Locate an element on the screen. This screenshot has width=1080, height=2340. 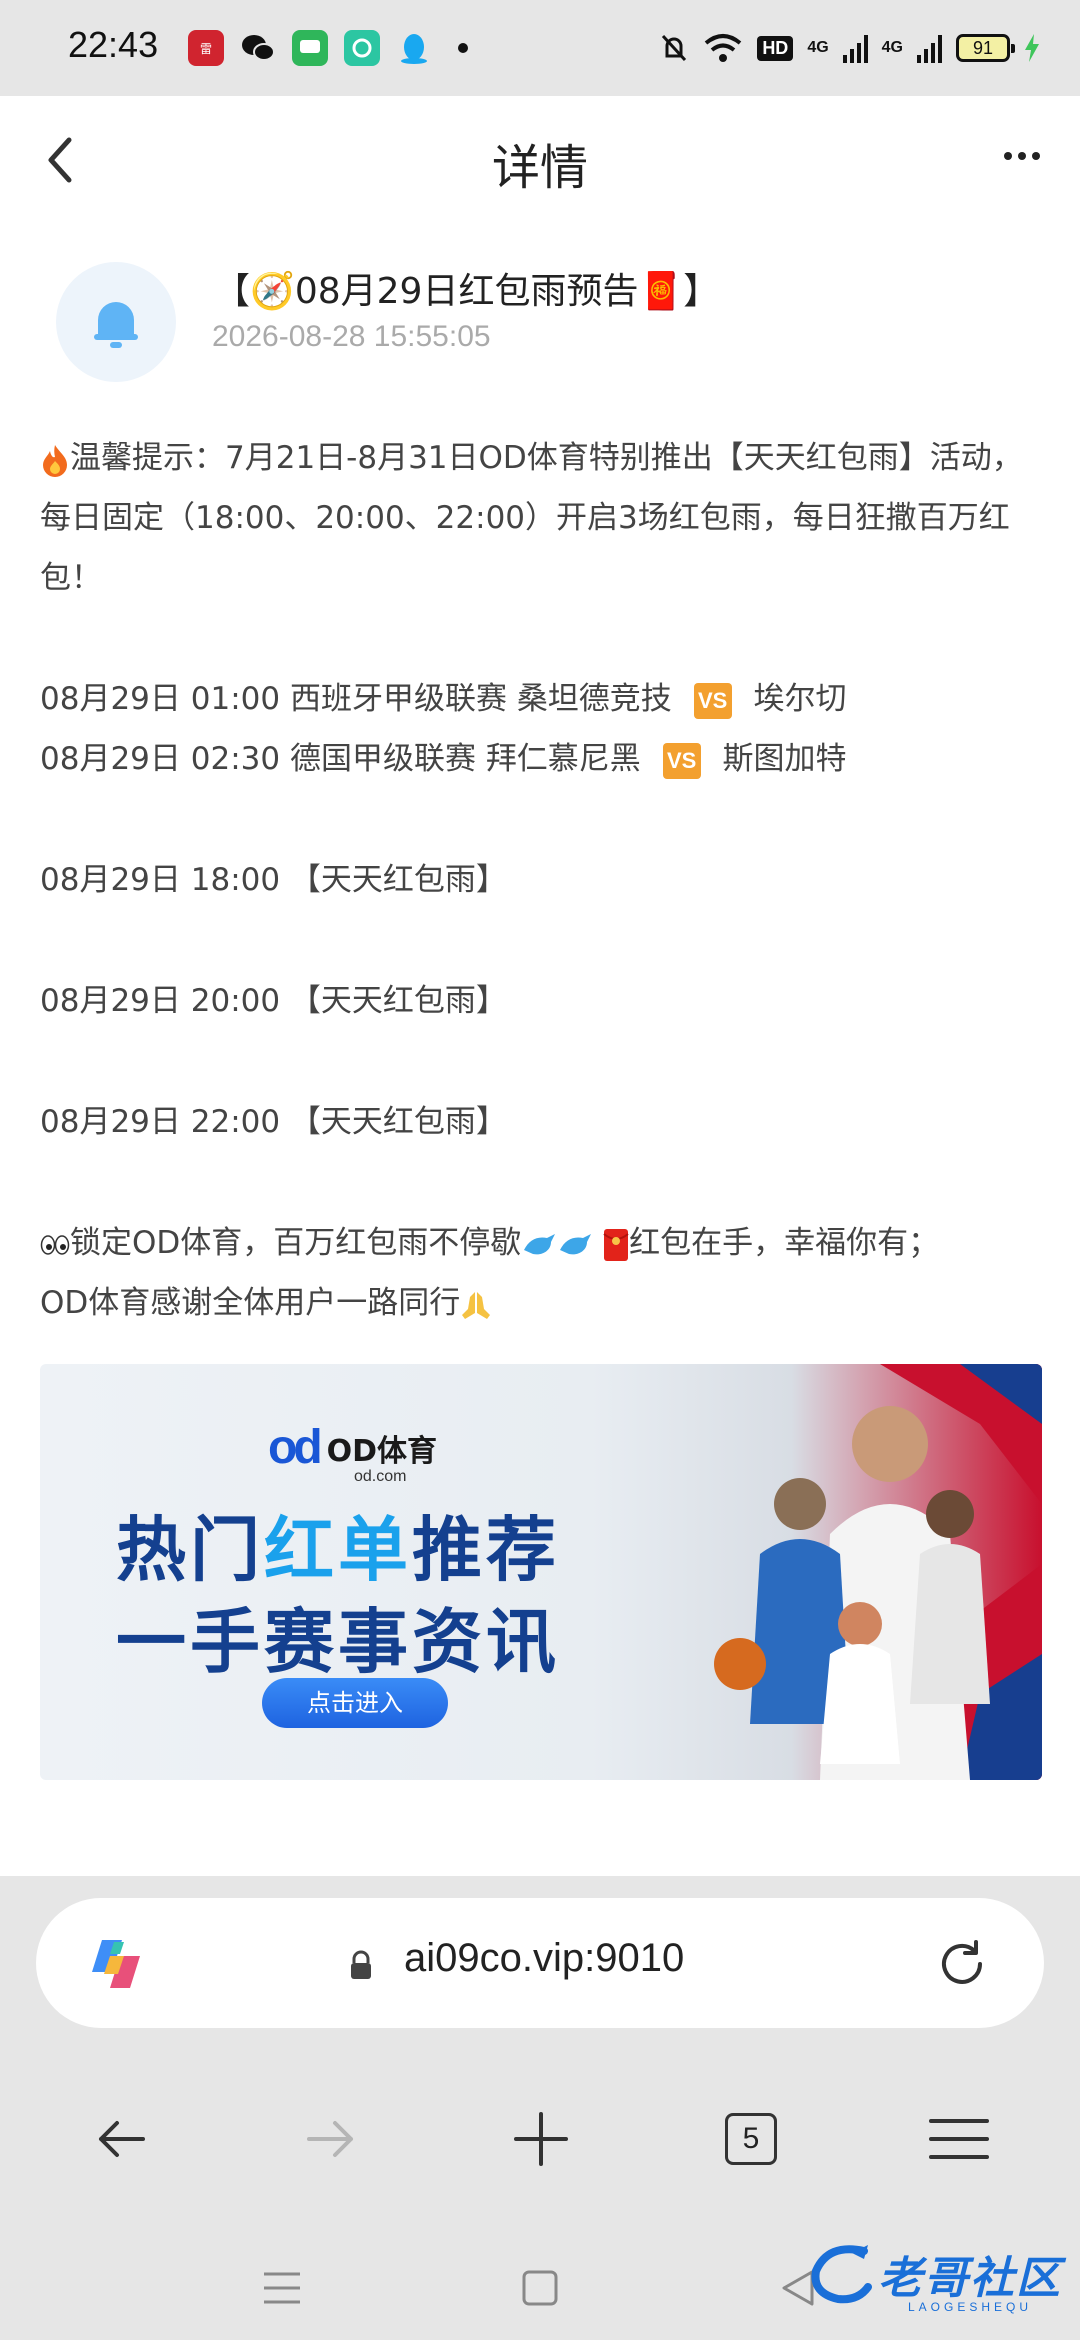
wechat-icon is located at coordinates (258, 48).